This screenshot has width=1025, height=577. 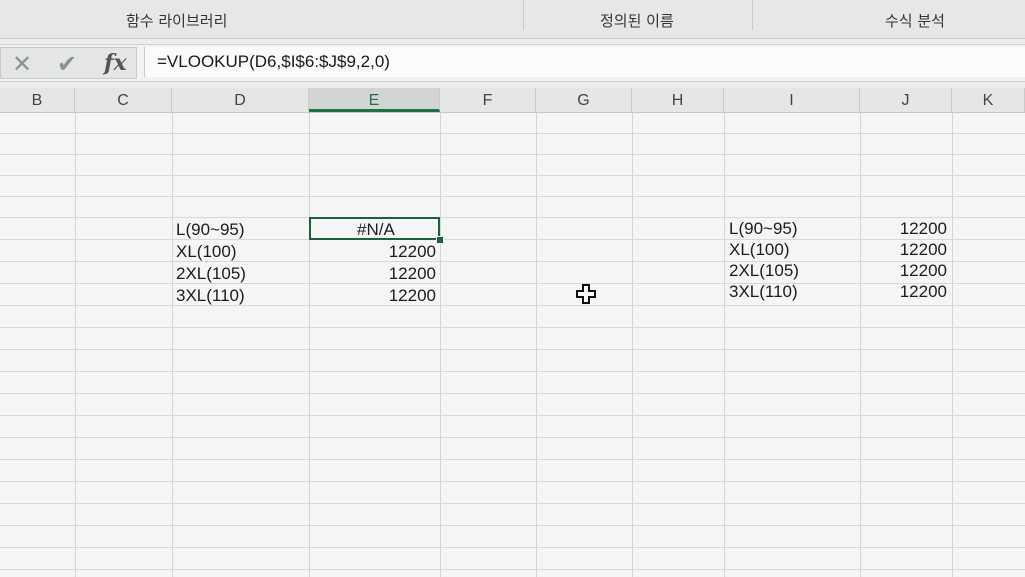 What do you see at coordinates (903, 292) in the screenshot?
I see `cell-j9: 12200` at bounding box center [903, 292].